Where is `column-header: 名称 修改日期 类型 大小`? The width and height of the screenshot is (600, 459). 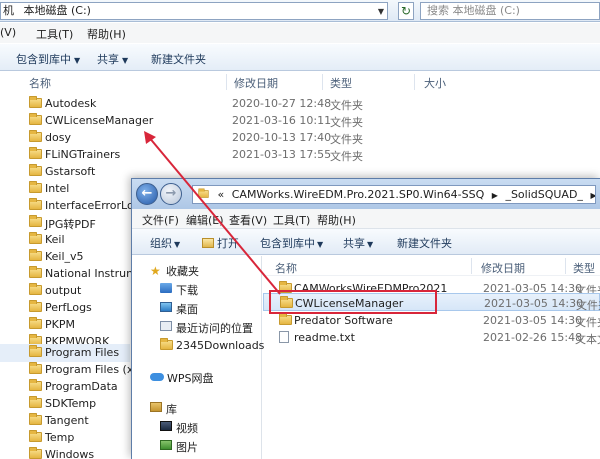
column-header: 名称 修改日期 类型 大小 is located at coordinates (300, 82).